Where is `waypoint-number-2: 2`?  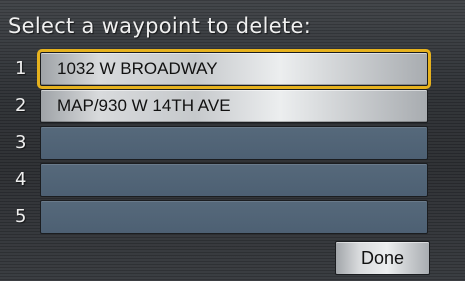
waypoint-number-2: 2 is located at coordinates (21, 105).